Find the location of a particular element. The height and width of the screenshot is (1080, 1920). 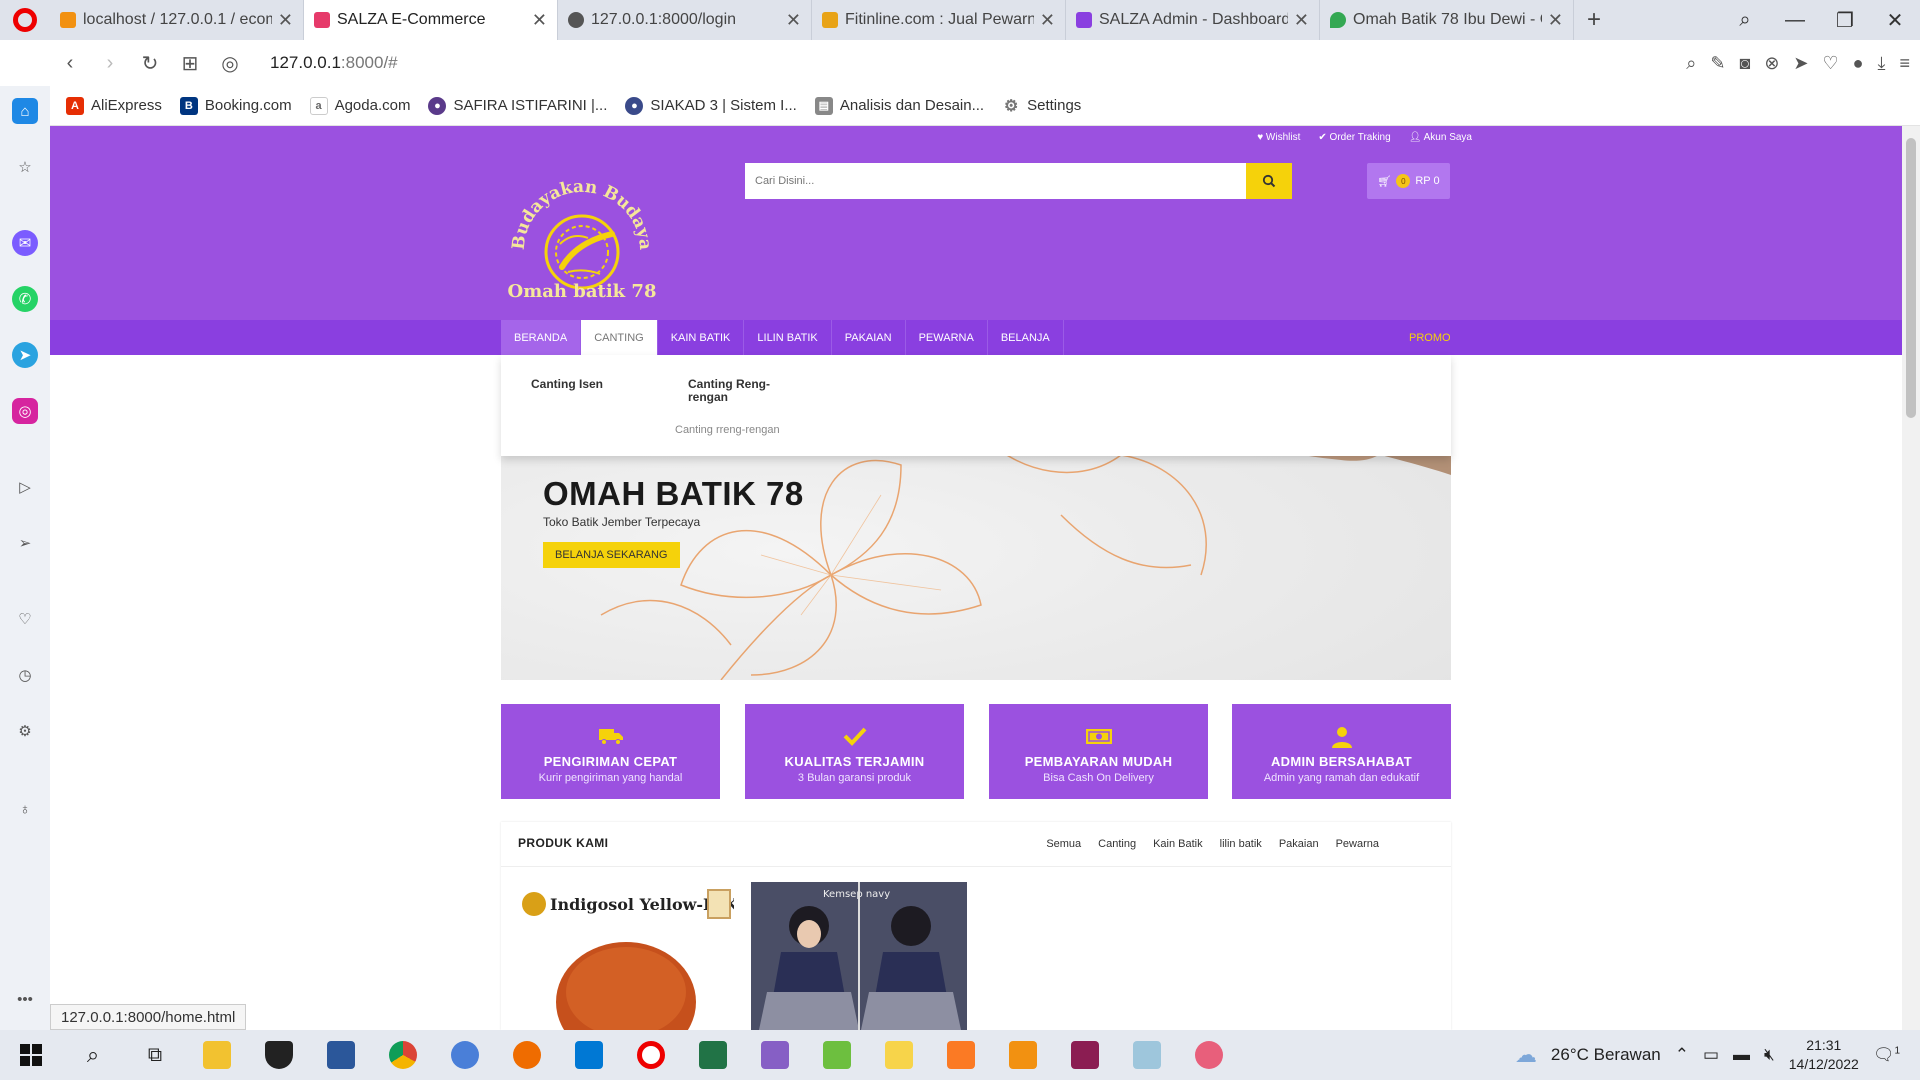

close-window-button: ✕ is located at coordinates (1895, 20).